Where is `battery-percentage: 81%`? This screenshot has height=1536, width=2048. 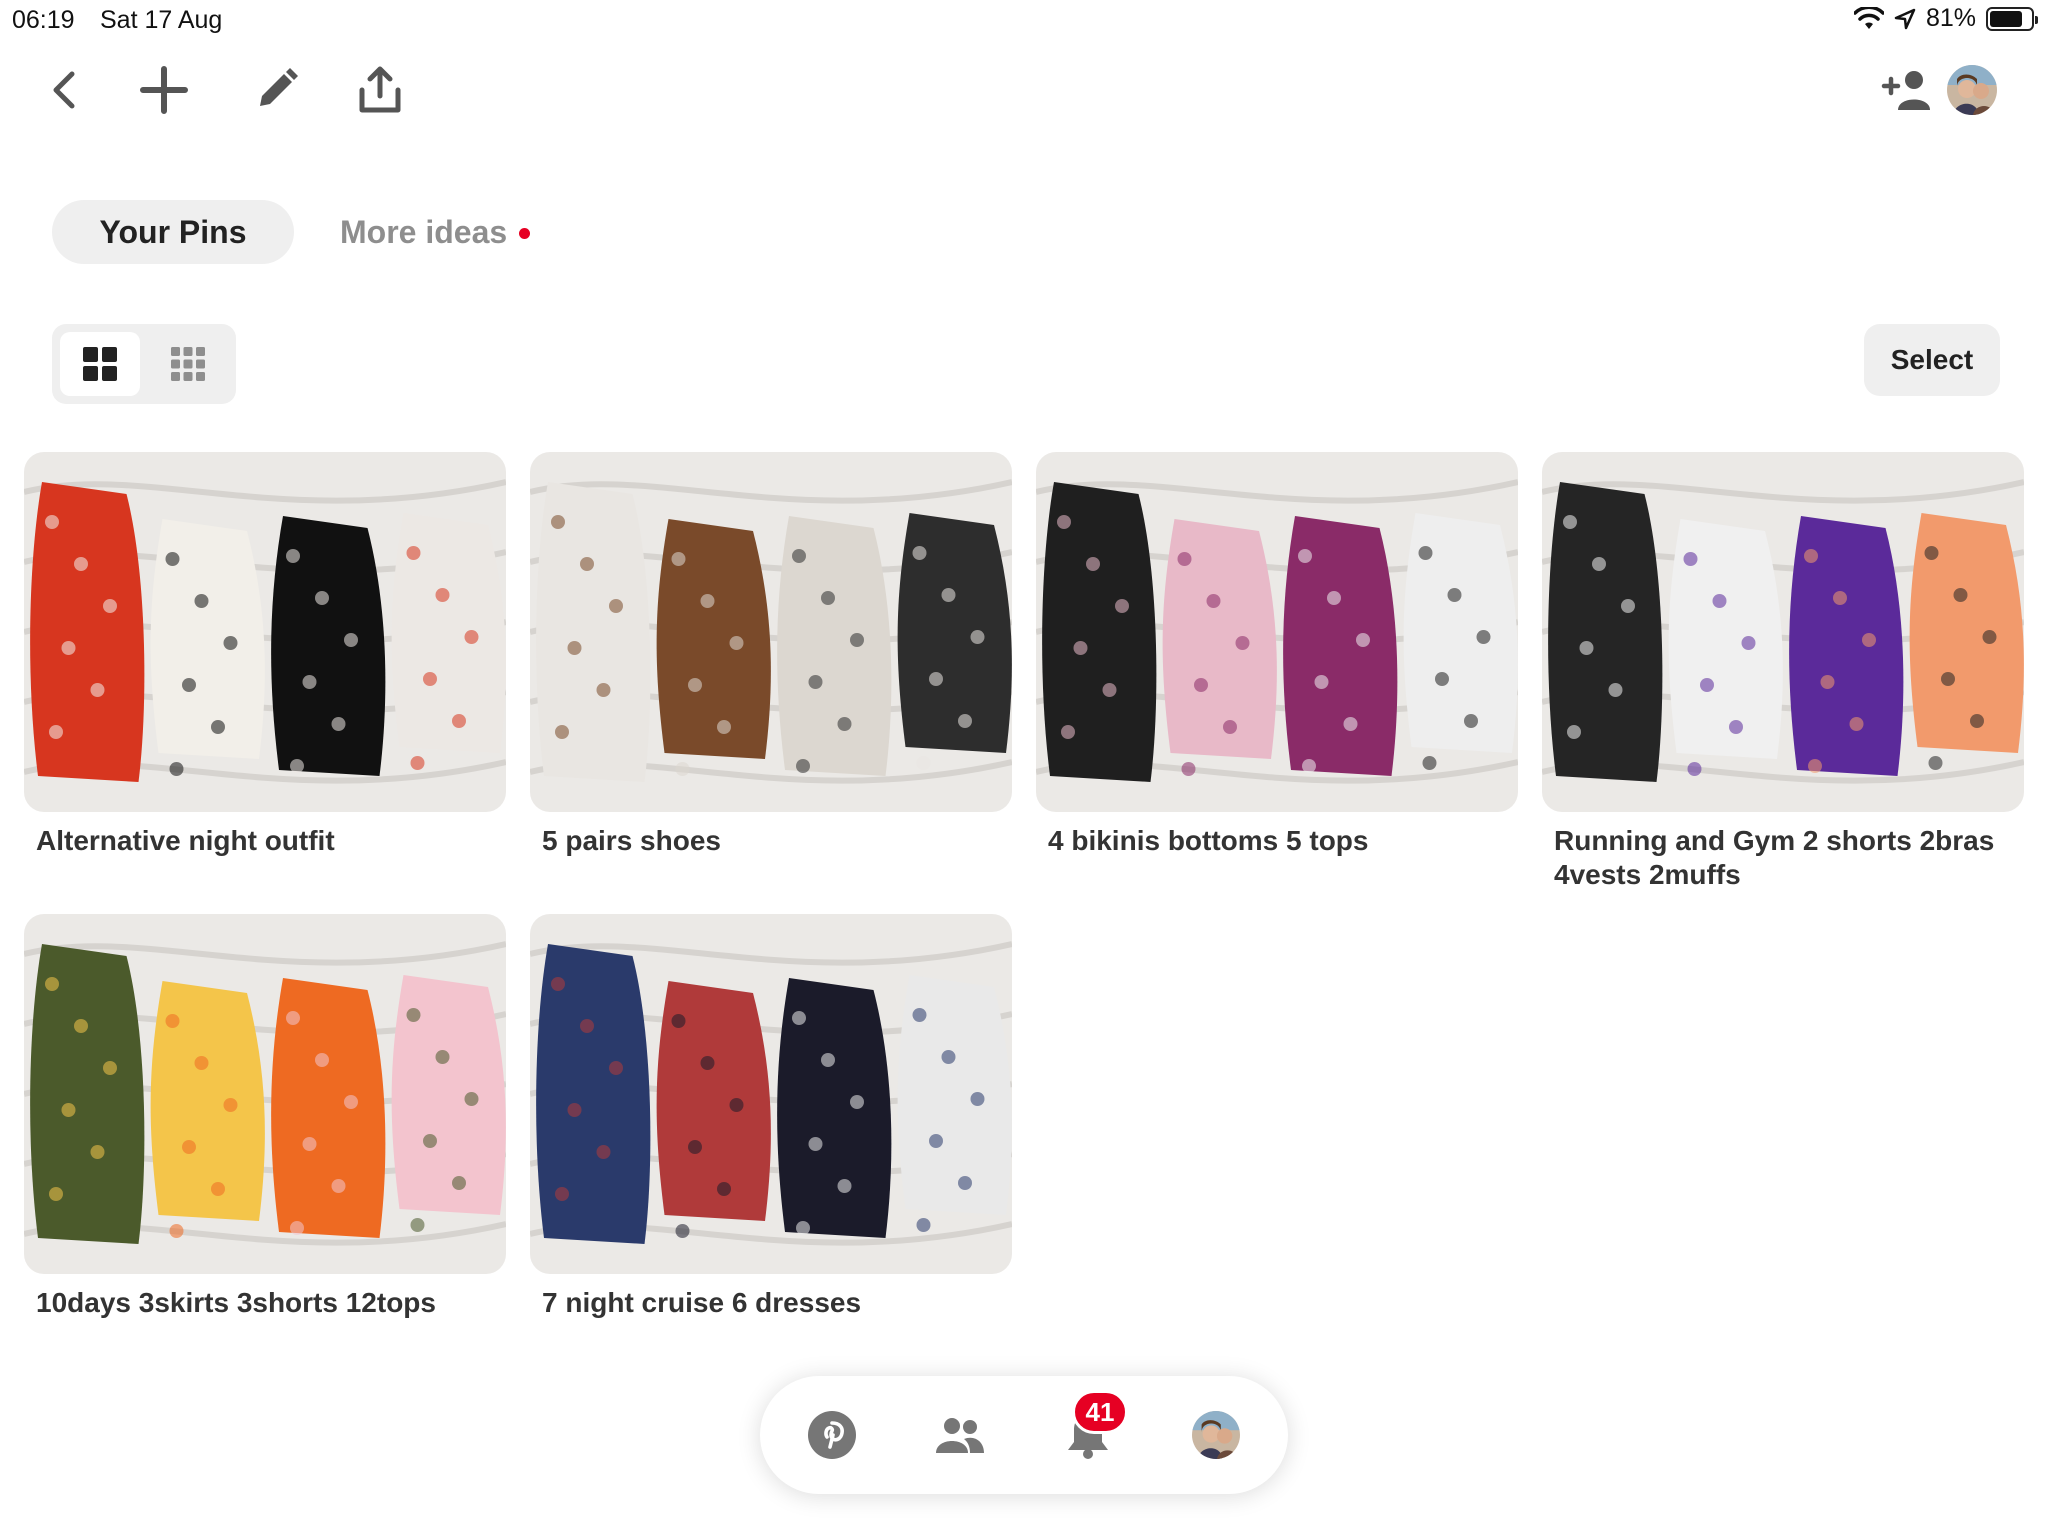
battery-percentage: 81% is located at coordinates (1950, 18).